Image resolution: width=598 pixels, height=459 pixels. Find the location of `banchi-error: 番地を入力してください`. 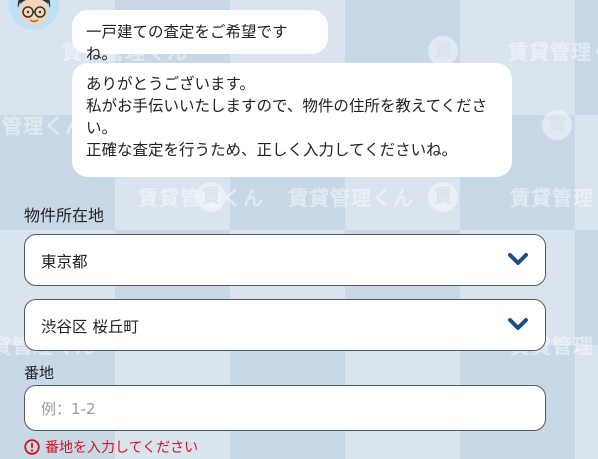

banchi-error: 番地を入力してください is located at coordinates (111, 447).